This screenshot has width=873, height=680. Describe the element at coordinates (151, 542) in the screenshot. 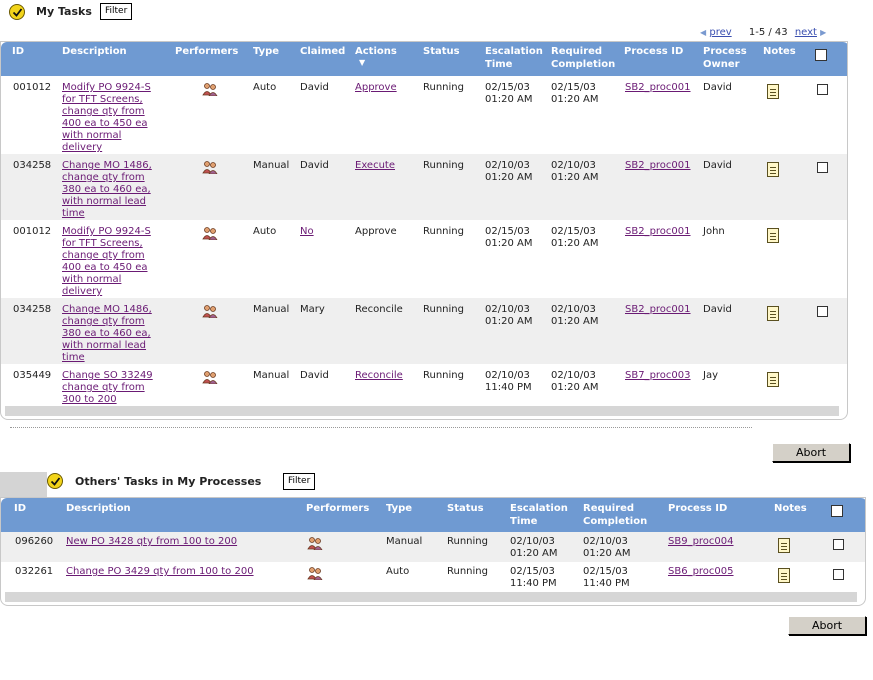

I see `task-description-link: New PO 3428 qty from 100 to 200` at that location.